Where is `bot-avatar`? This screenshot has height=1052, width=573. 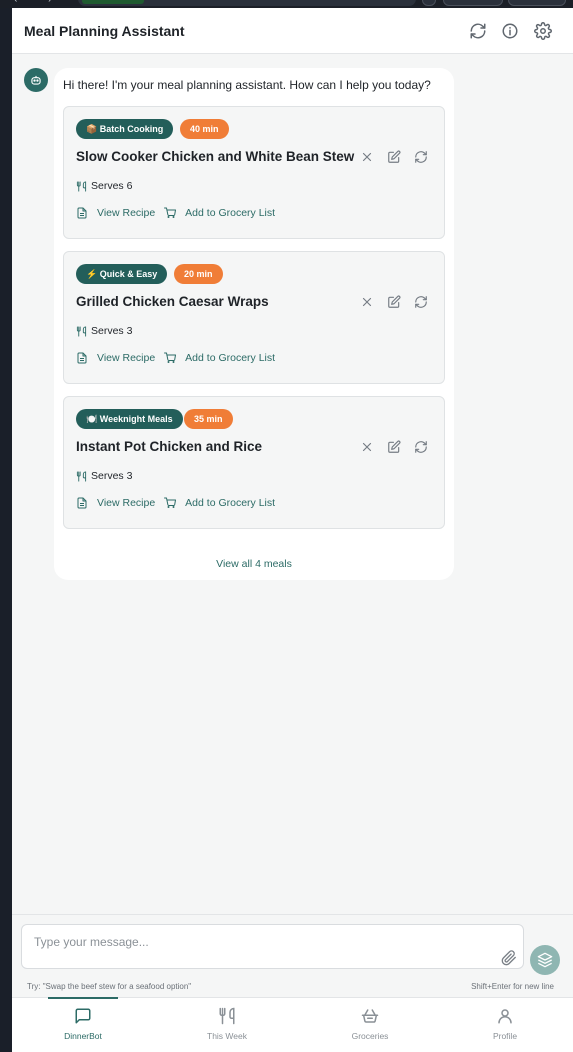 bot-avatar is located at coordinates (36, 80).